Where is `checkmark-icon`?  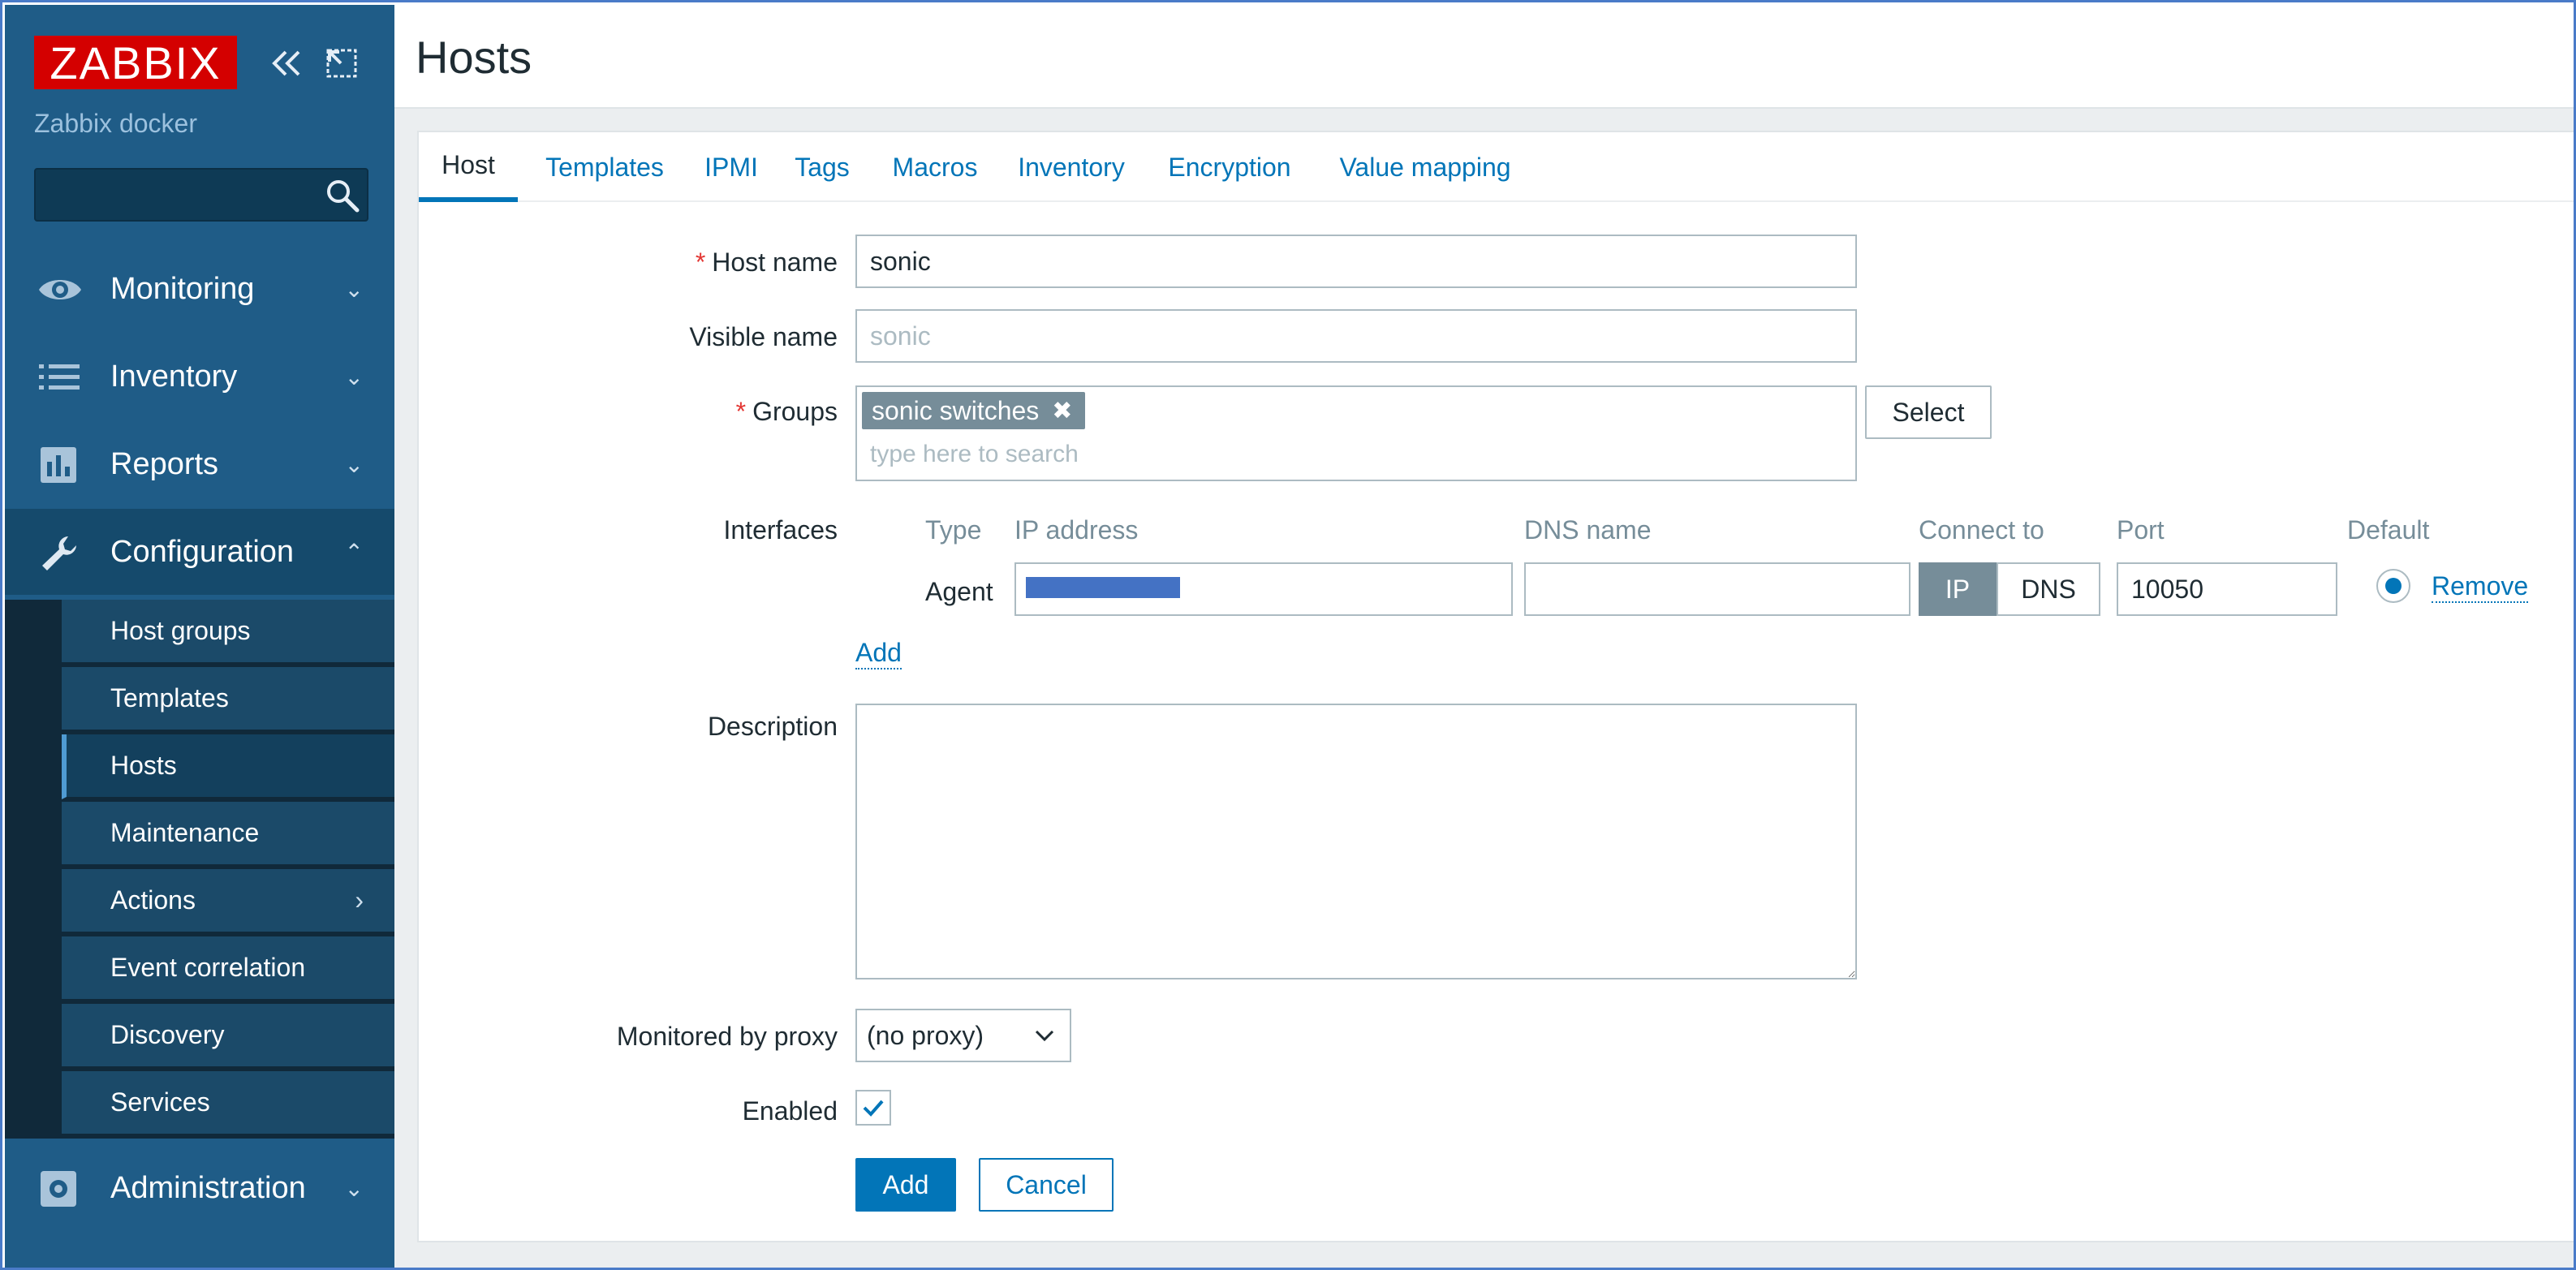
checkmark-icon is located at coordinates (874, 1108).